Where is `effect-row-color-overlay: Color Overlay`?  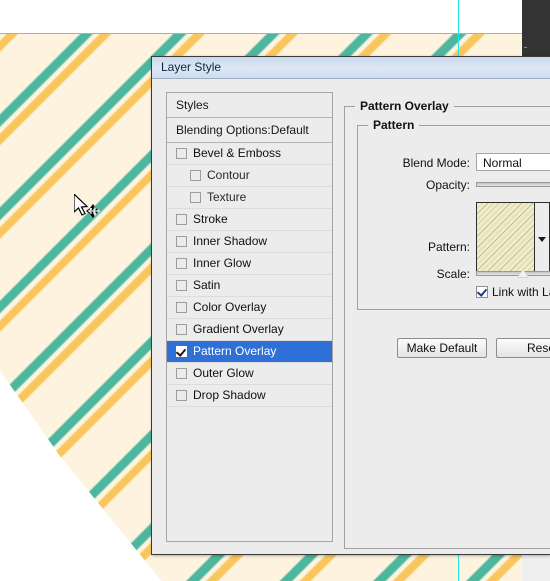 effect-row-color-overlay: Color Overlay is located at coordinates (249, 308).